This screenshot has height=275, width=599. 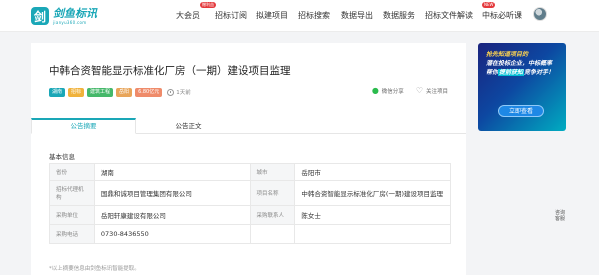 I want to click on project-label: 项目名称, so click(x=272, y=193).